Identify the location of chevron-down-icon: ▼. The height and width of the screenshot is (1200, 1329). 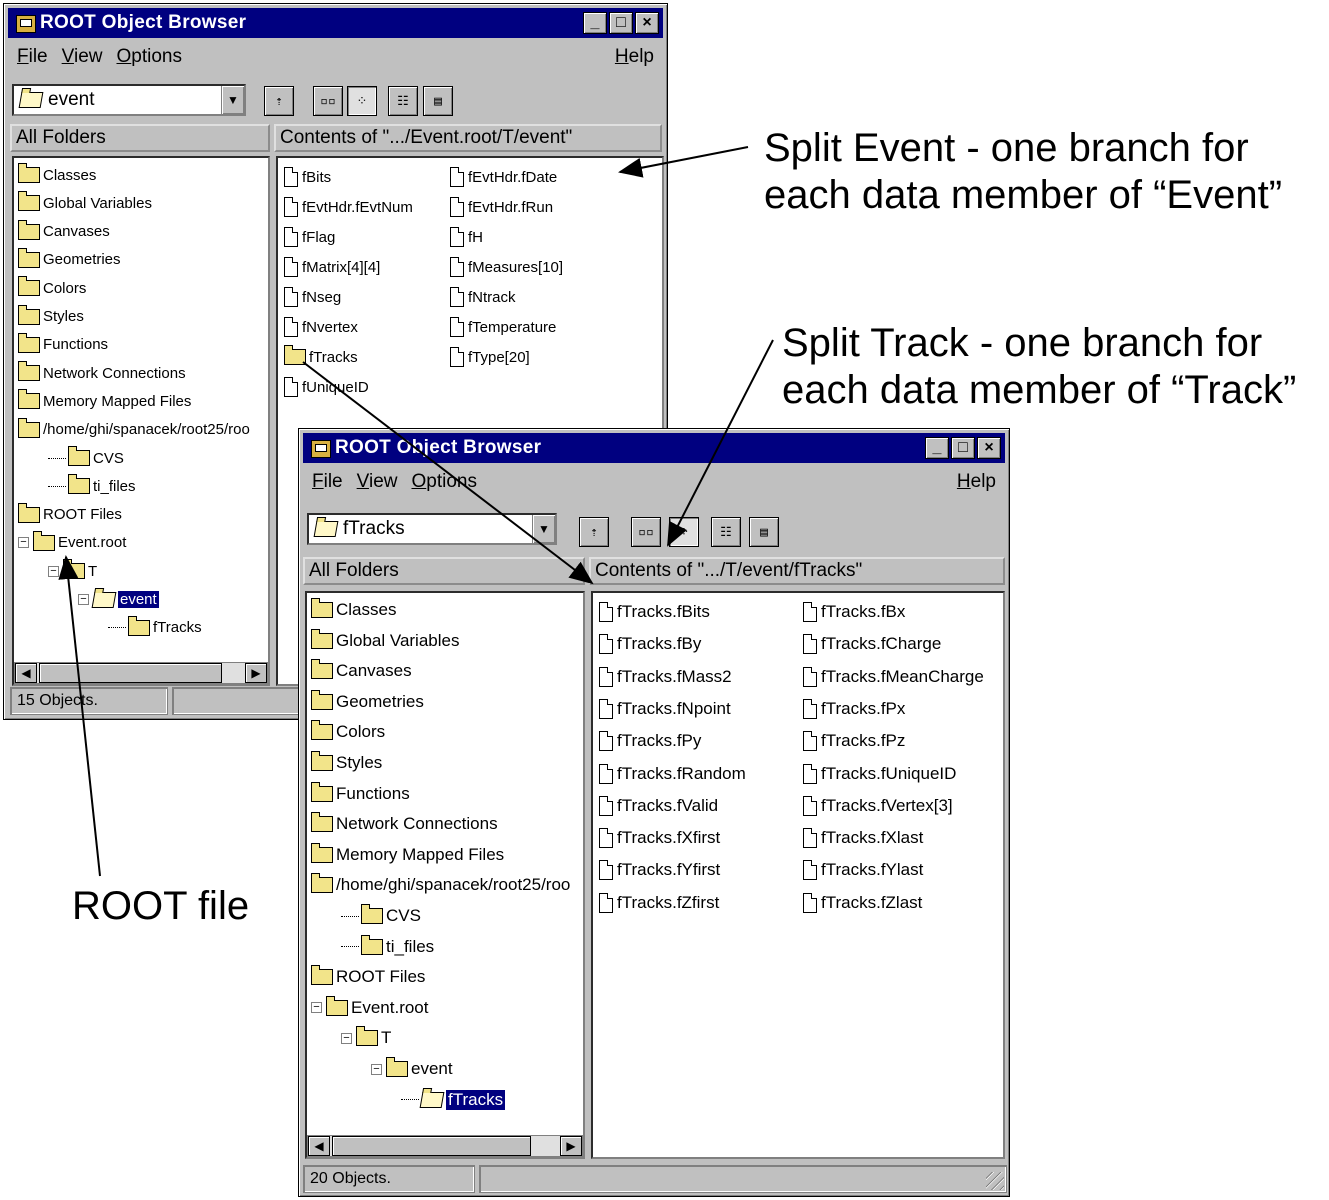
(232, 100).